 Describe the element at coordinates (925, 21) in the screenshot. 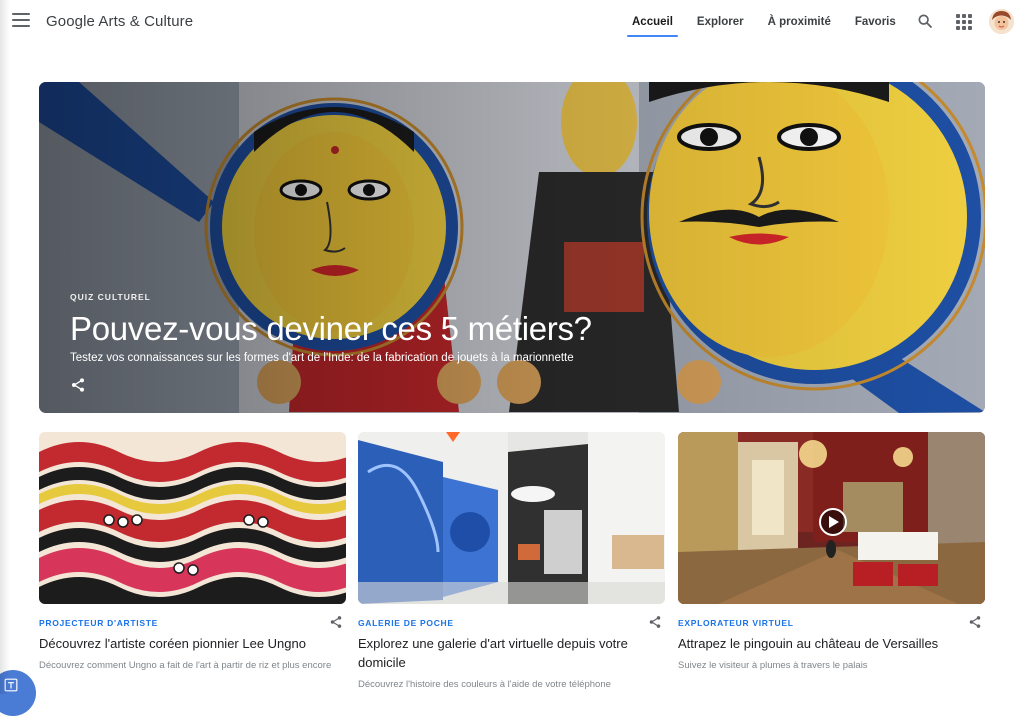

I see `search-icon` at that location.